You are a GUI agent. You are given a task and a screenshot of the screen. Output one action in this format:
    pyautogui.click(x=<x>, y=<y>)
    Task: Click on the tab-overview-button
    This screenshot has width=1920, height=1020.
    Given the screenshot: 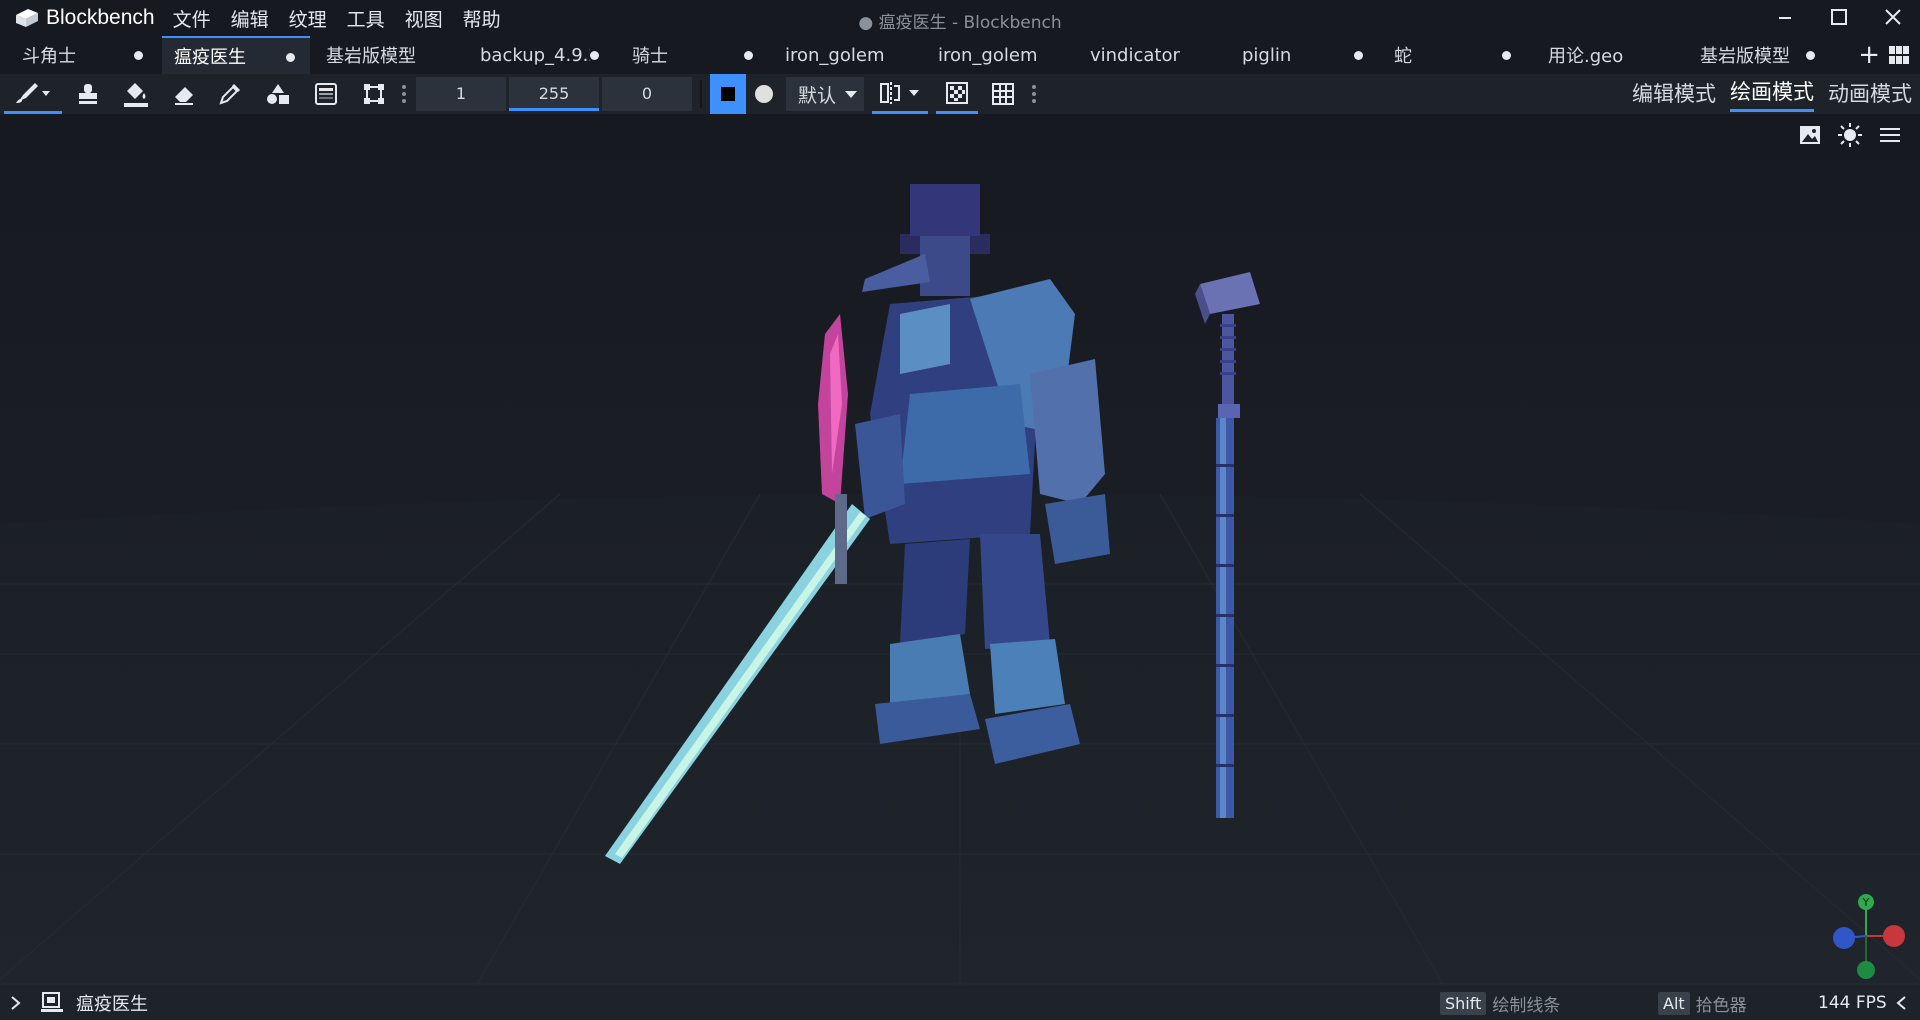 What is the action you would take?
    pyautogui.click(x=1899, y=57)
    